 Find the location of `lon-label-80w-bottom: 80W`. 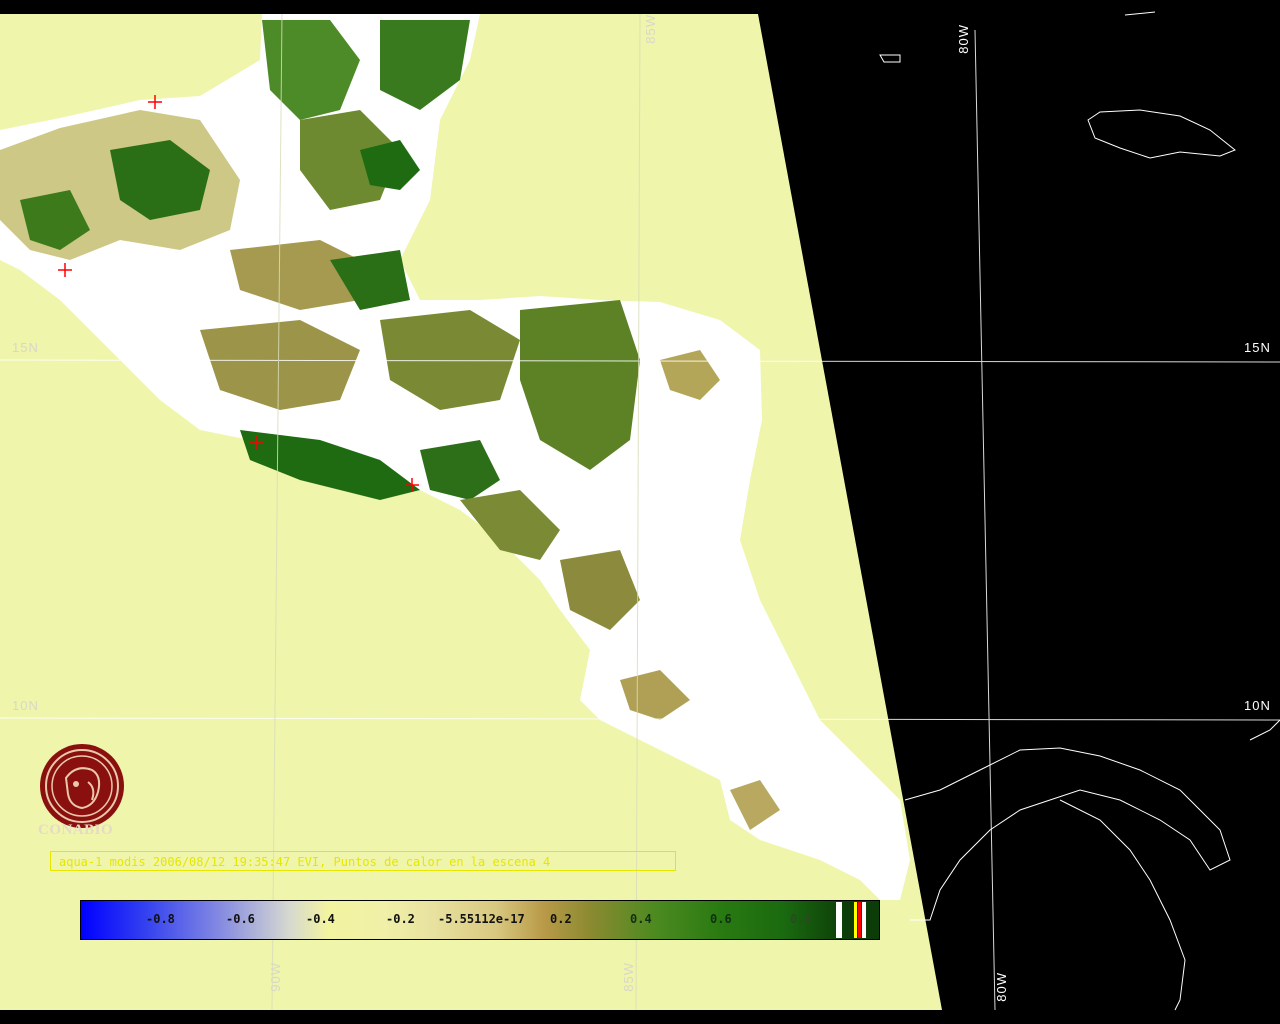

lon-label-80w-bottom: 80W is located at coordinates (1001, 987).